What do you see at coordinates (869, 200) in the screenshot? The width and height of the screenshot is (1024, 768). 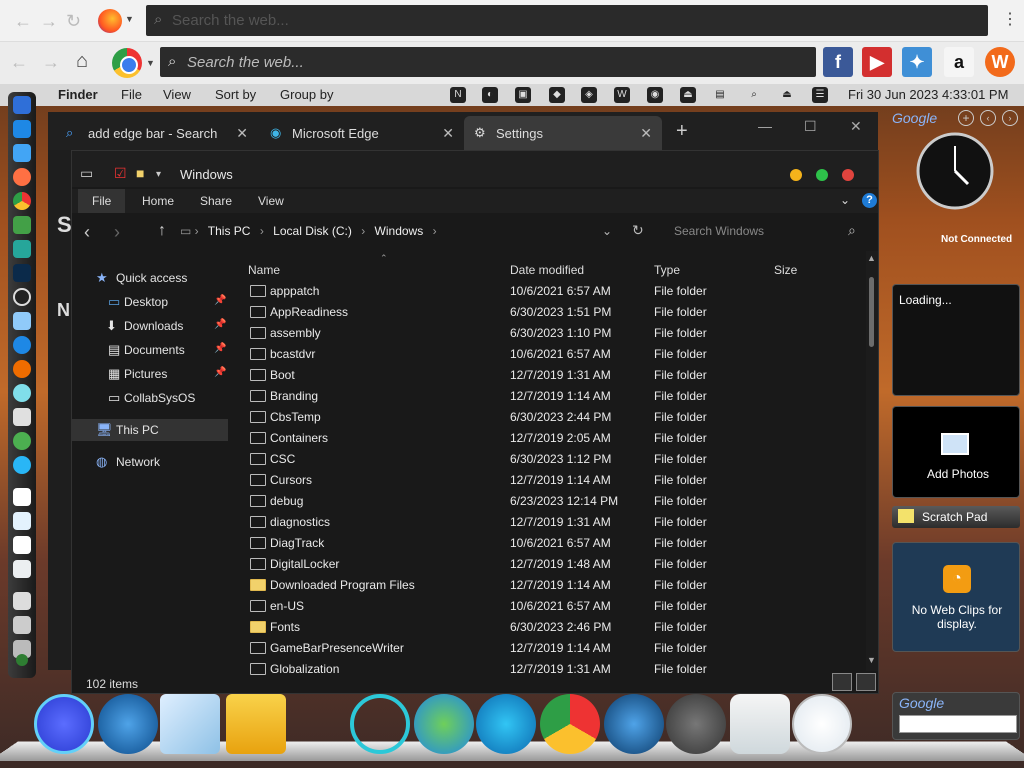 I see `help-icon: ?` at bounding box center [869, 200].